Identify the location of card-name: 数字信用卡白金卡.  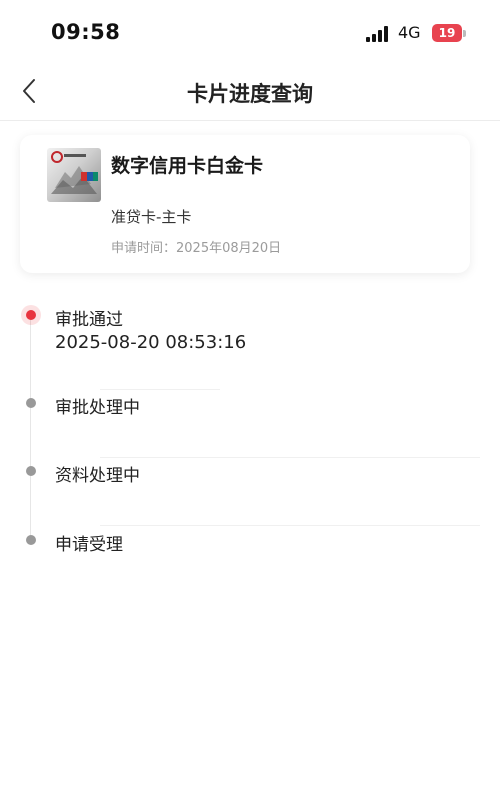
(187, 166).